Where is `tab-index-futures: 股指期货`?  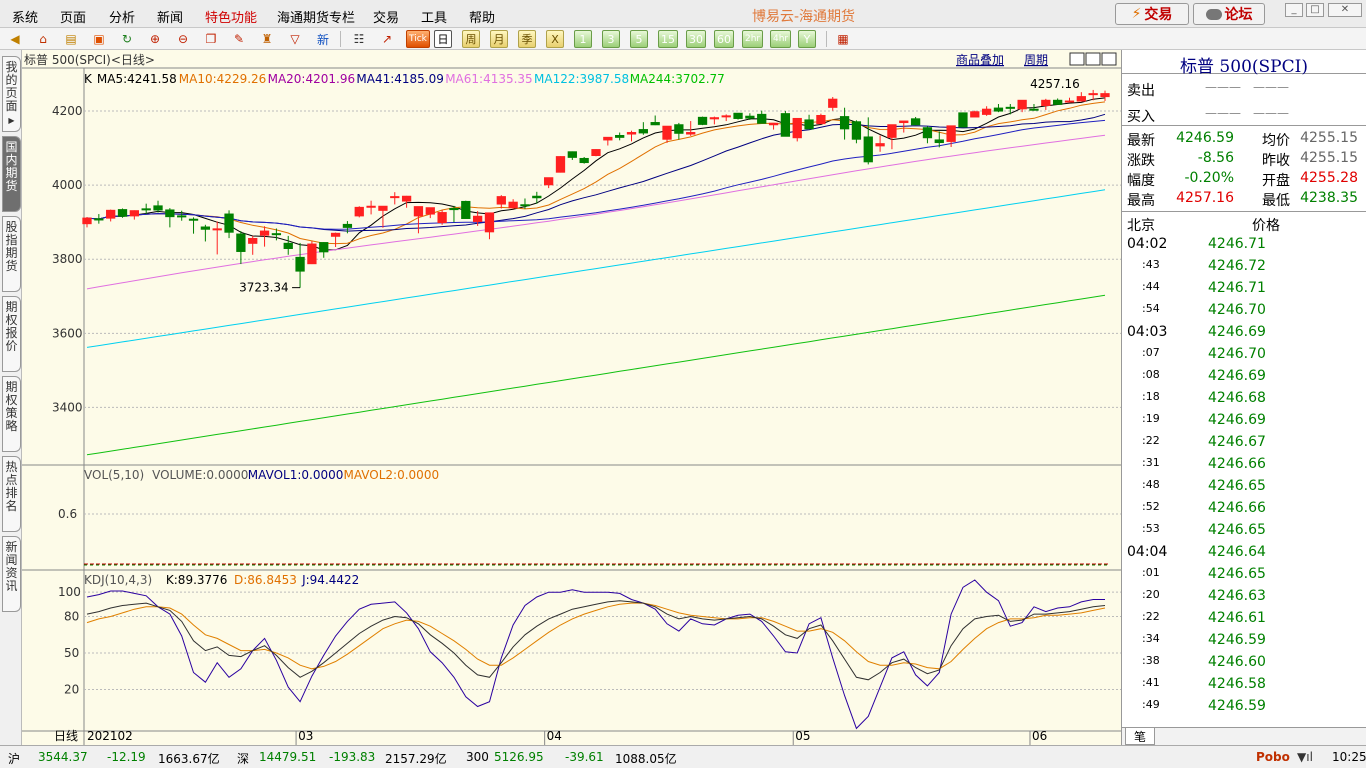
tab-index-futures: 股指期货 is located at coordinates (11, 254).